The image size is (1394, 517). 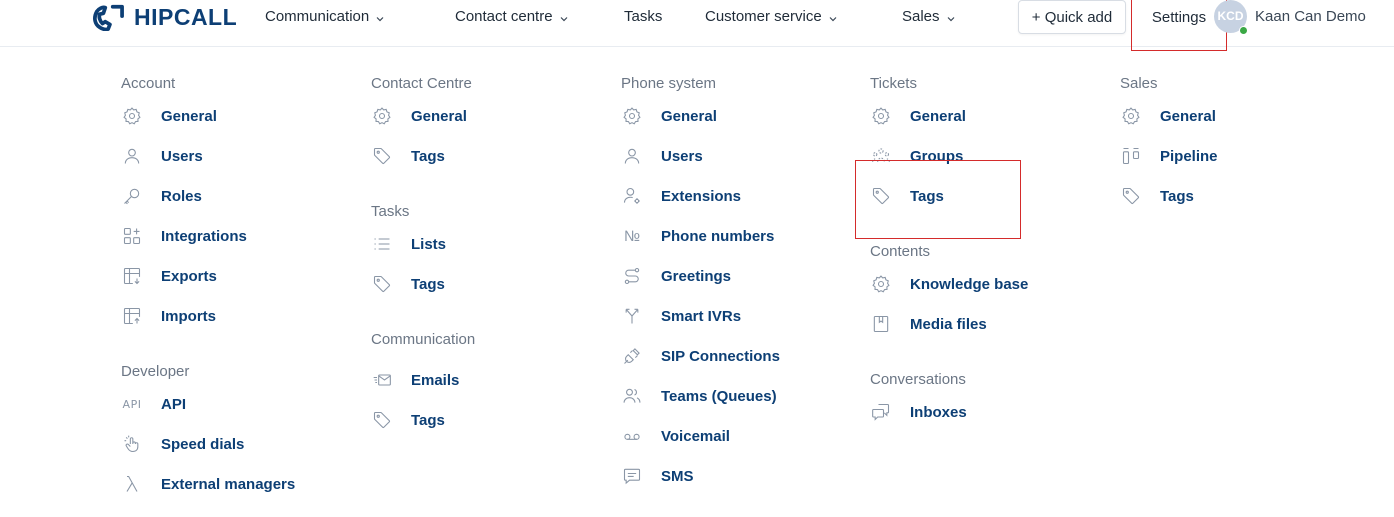 What do you see at coordinates (408, 156) in the screenshot?
I see `menu-item-contact-centre-tags: Tags` at bounding box center [408, 156].